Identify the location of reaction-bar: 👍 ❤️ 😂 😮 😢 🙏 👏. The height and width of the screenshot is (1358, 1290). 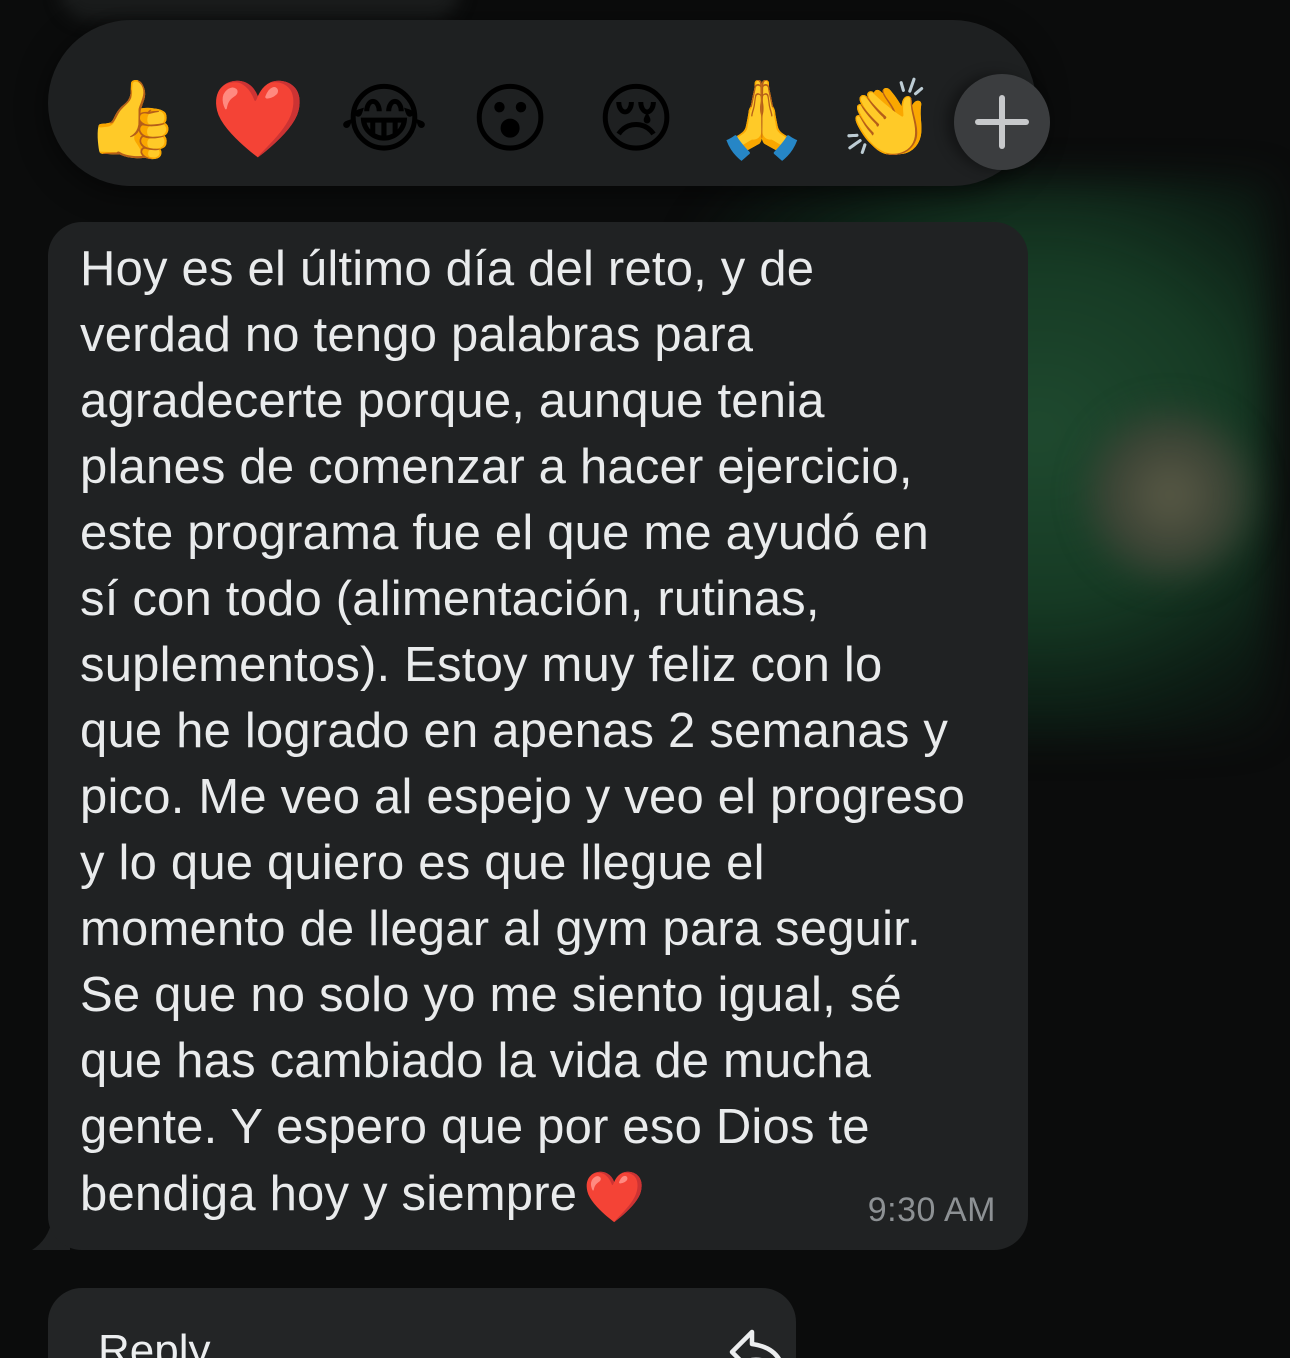
(549, 103).